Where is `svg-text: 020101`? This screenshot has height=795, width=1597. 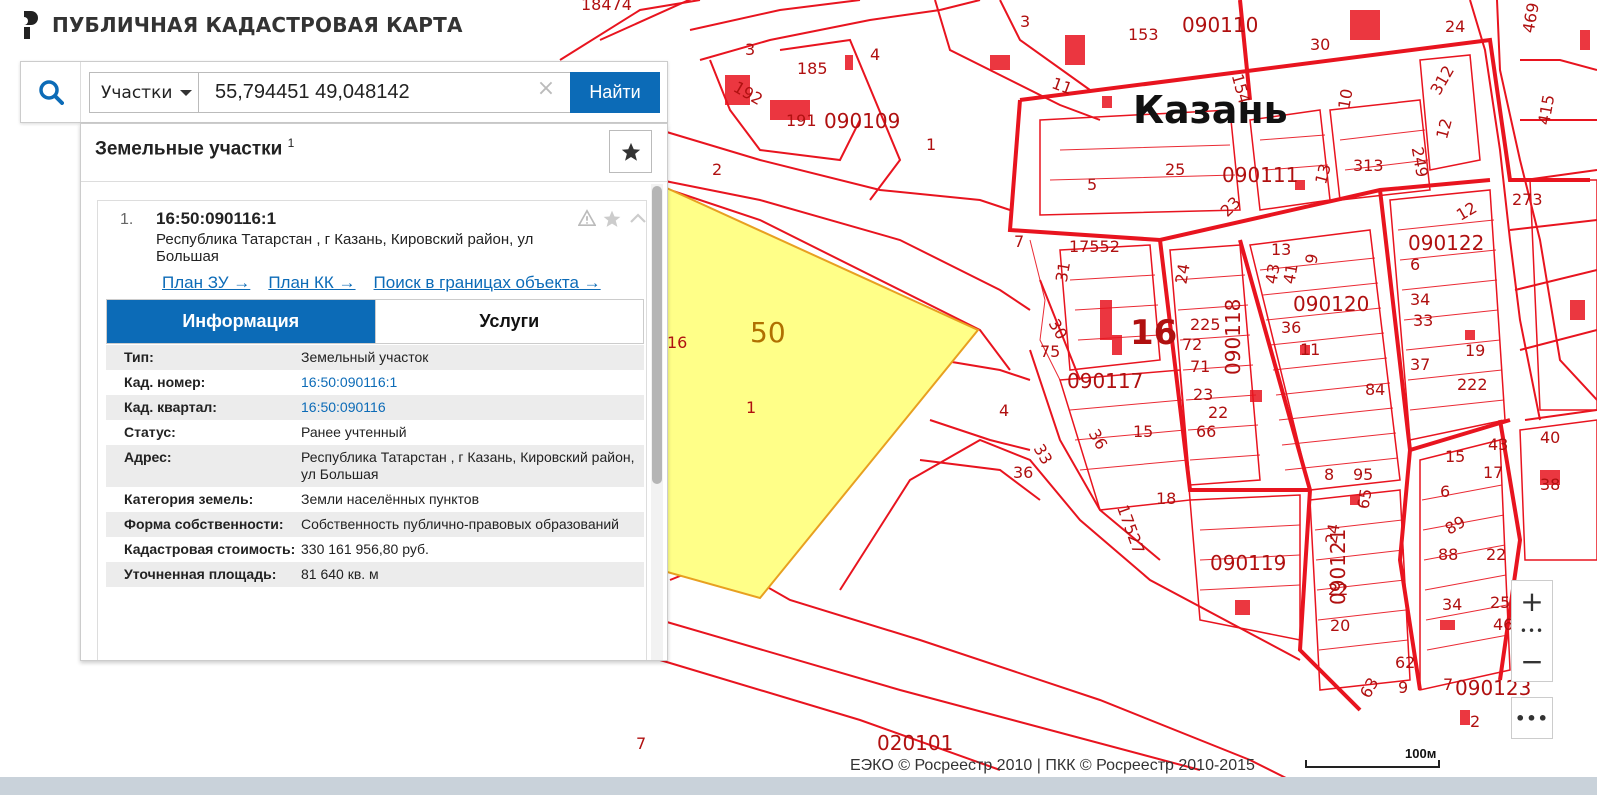
svg-text: 020101 is located at coordinates (915, 743).